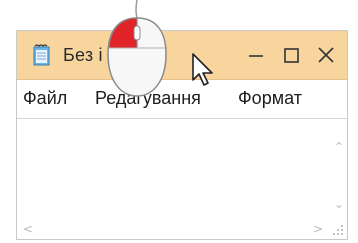 The height and width of the screenshot is (243, 358). What do you see at coordinates (270, 98) in the screenshot?
I see `menu-format: Формат` at bounding box center [270, 98].